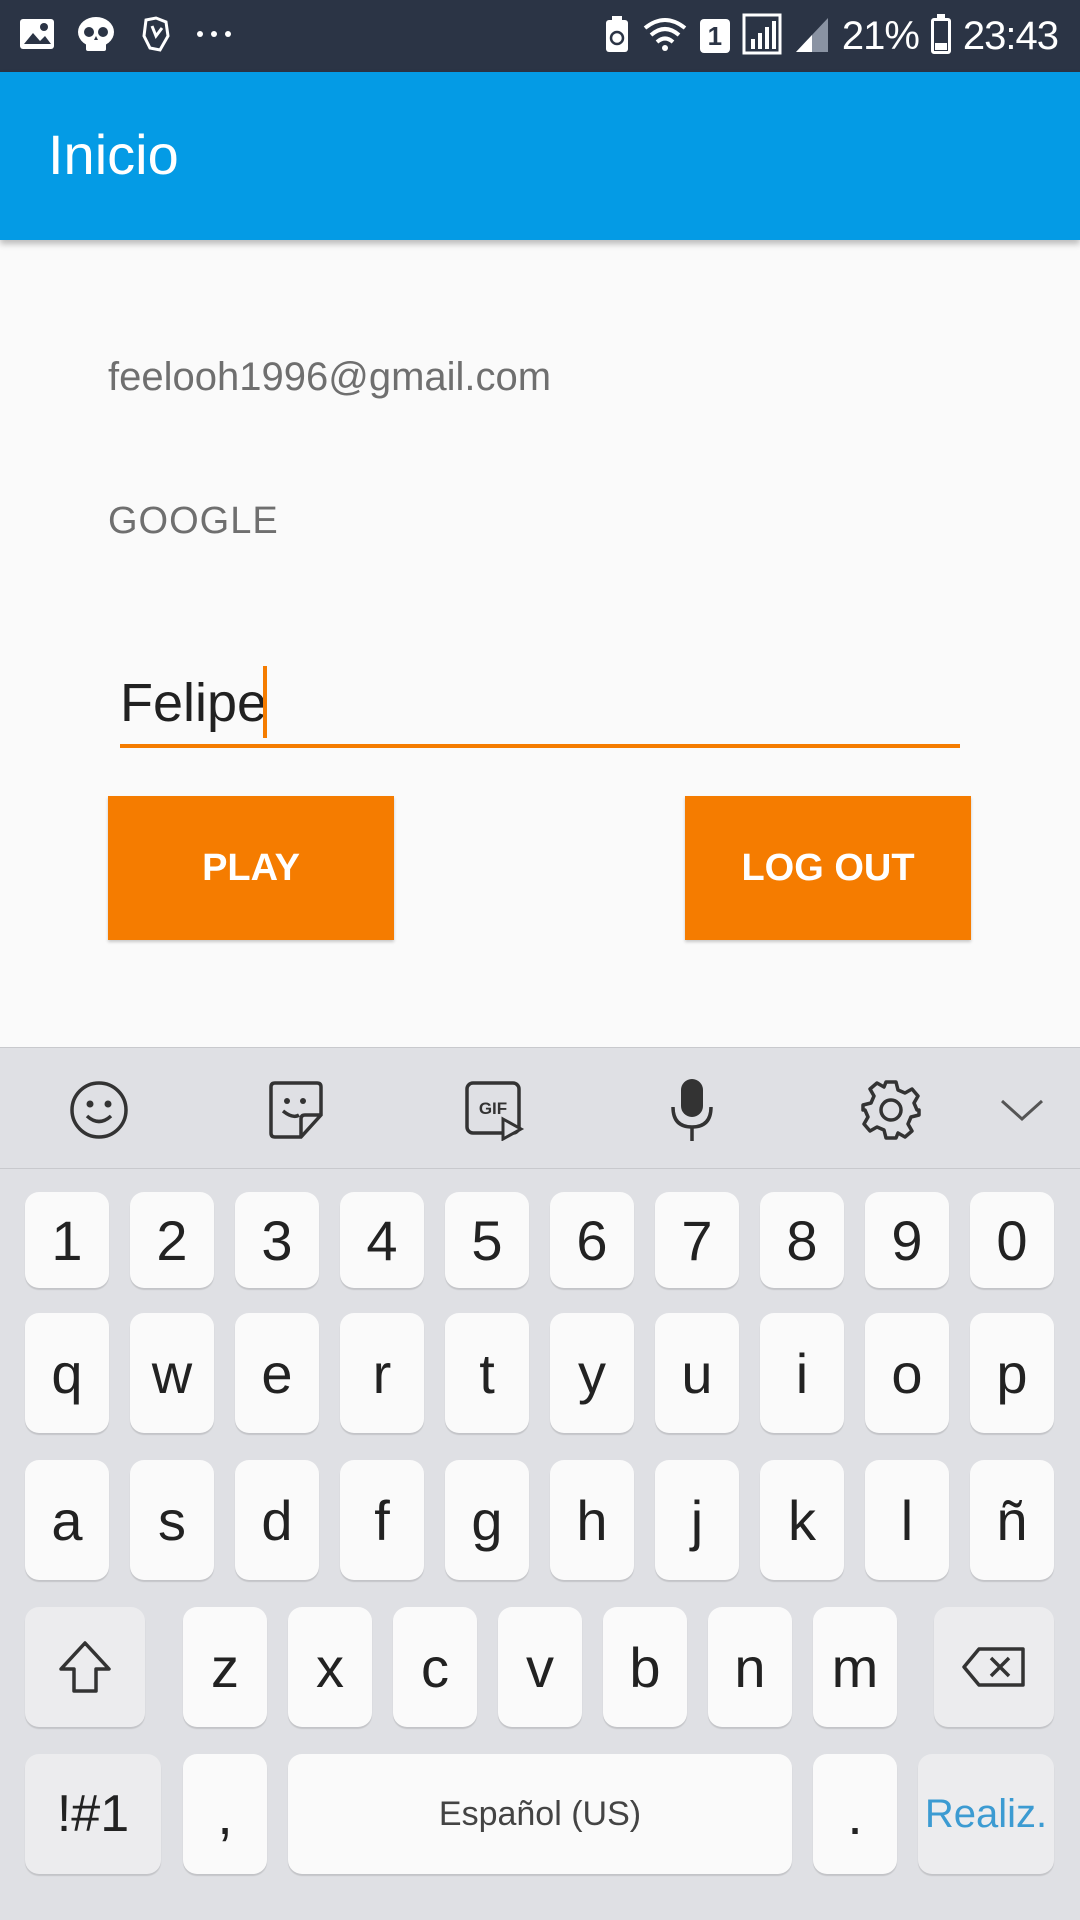 The height and width of the screenshot is (1920, 1080). Describe the element at coordinates (907, 1240) in the screenshot. I see `key-9: 9` at that location.